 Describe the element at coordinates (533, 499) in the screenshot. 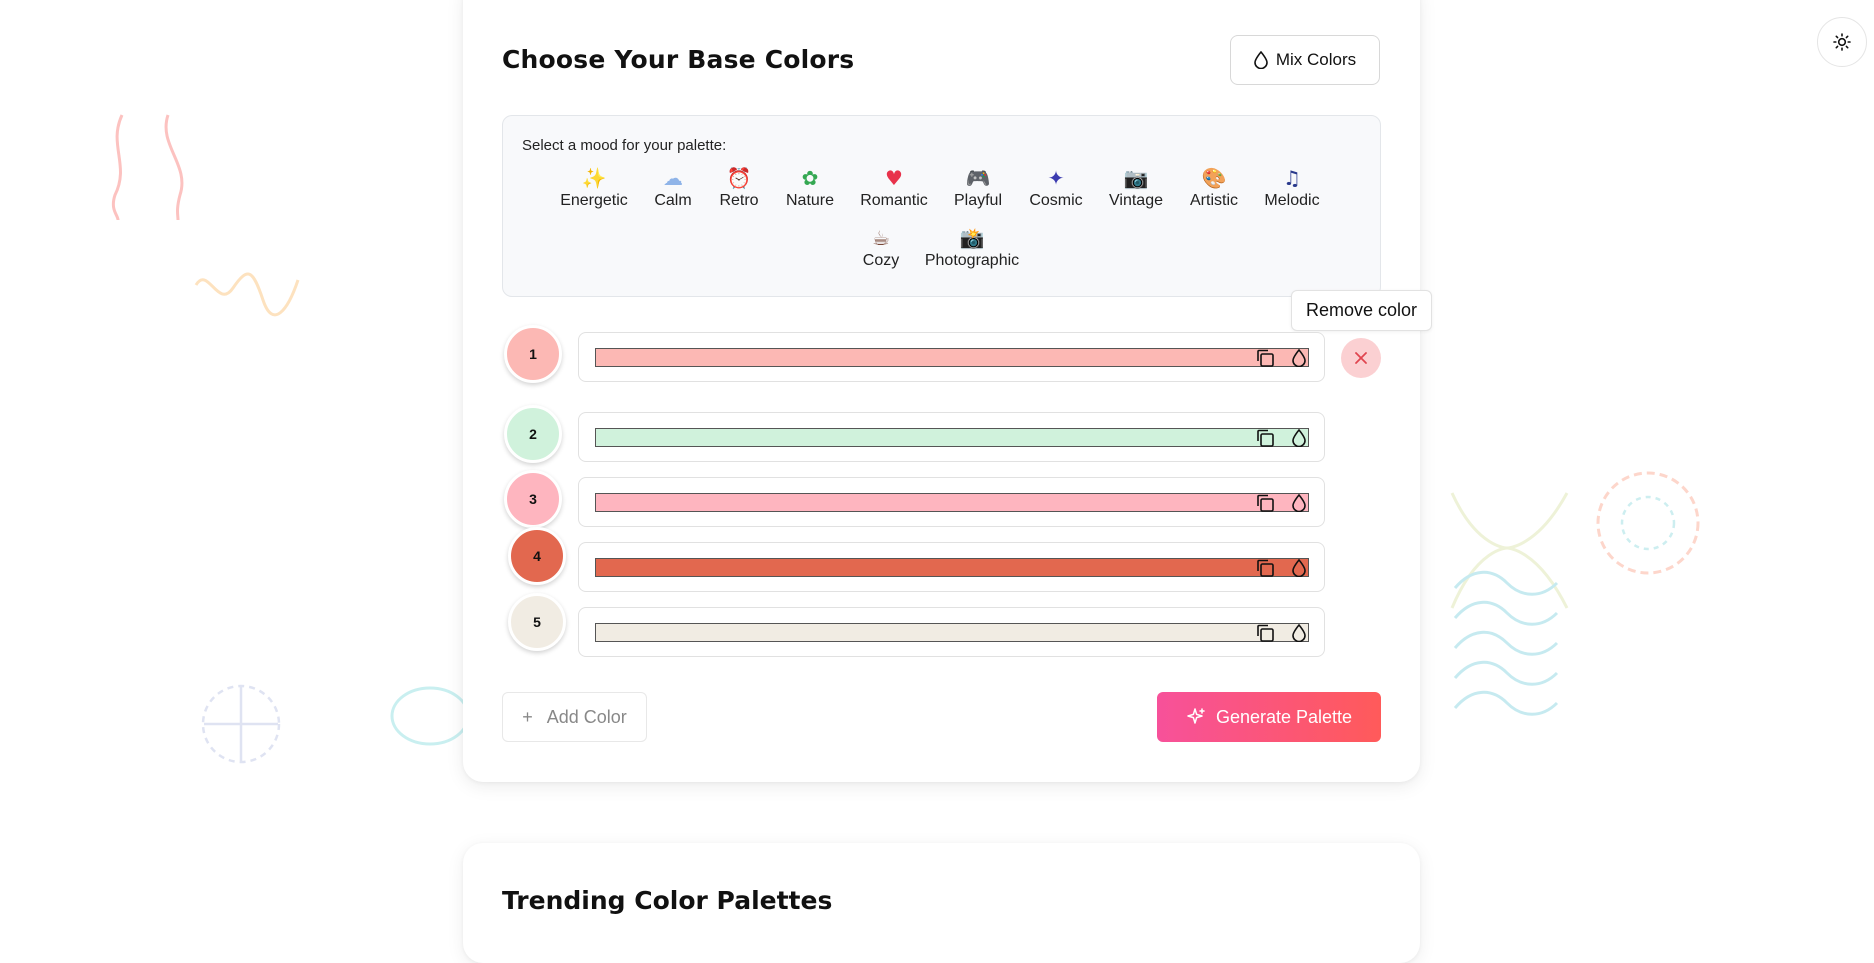

I see `color-number-badge: 3` at that location.